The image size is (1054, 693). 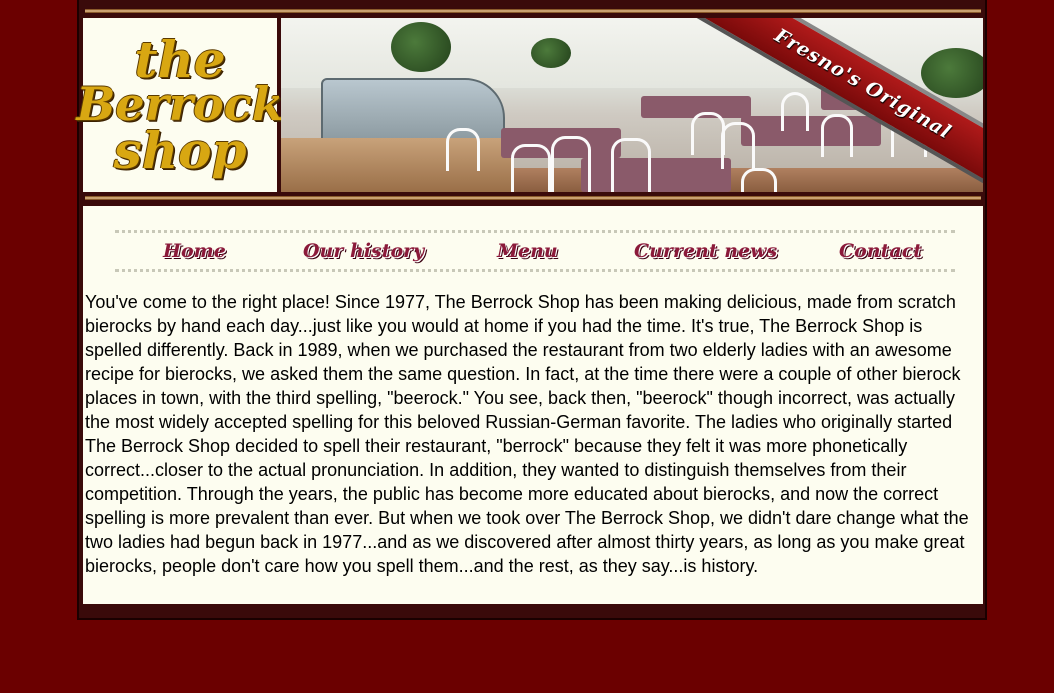 I want to click on header-divider, so click(x=533, y=198).